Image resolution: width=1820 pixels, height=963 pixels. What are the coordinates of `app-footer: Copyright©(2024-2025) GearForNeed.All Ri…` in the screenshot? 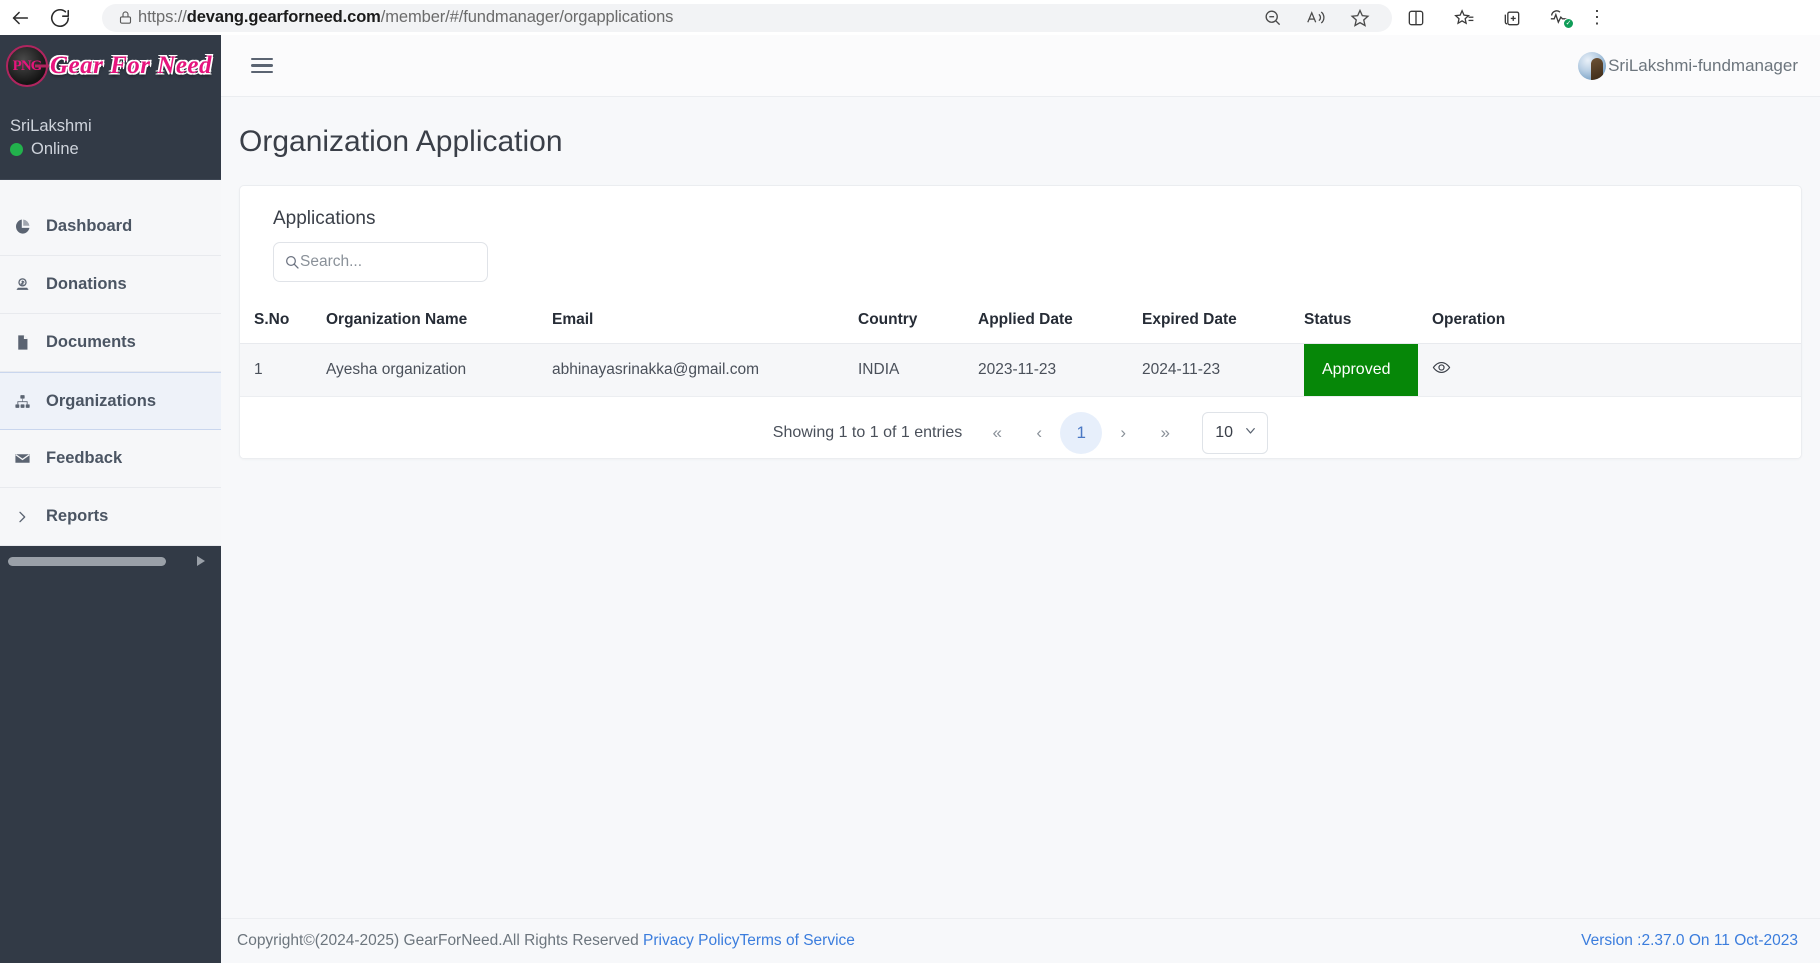 It's located at (1020, 940).